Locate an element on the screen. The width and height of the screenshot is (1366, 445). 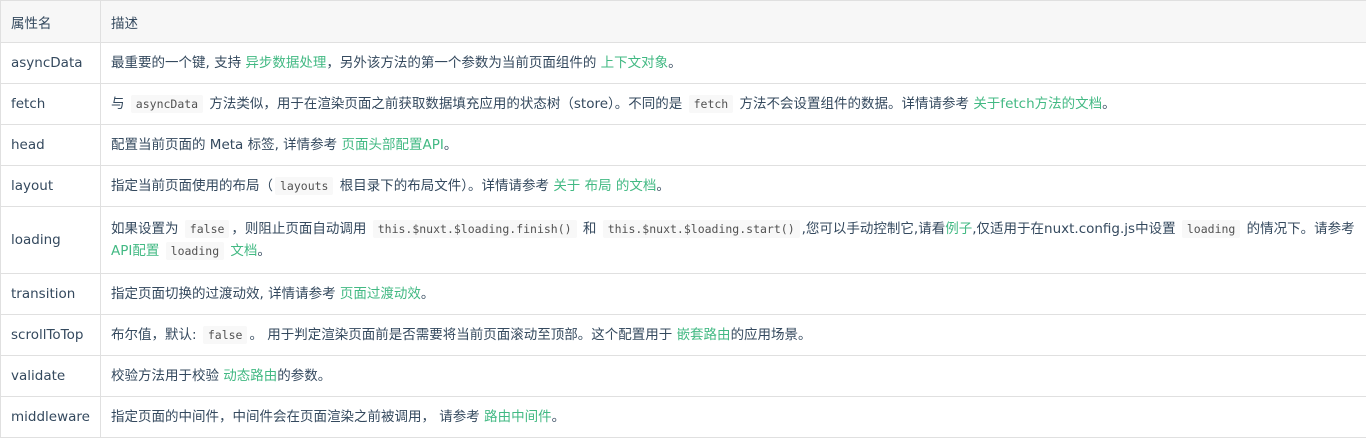
link-dynamic-routes: 动态路由 is located at coordinates (250, 376).